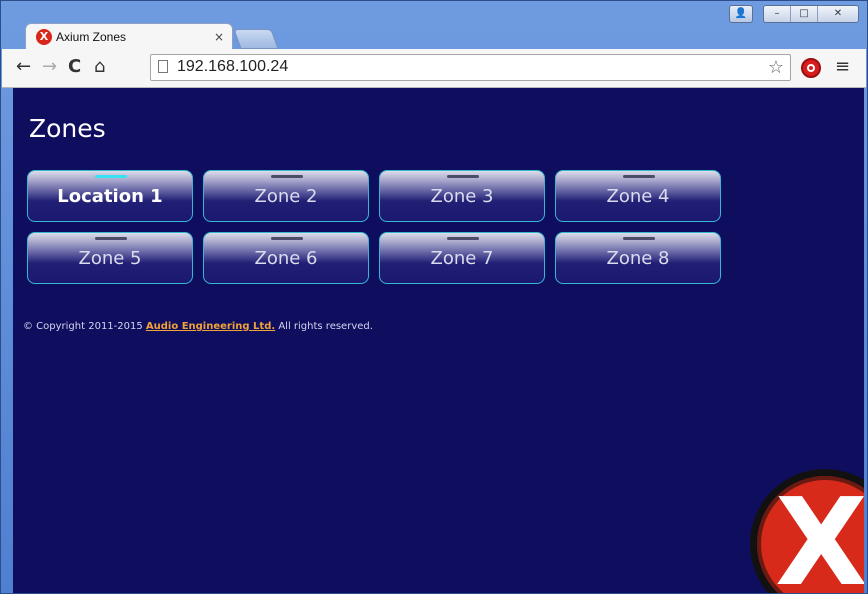 This screenshot has width=868, height=594. I want to click on zone-button-location-1: Location 1, so click(110, 196).